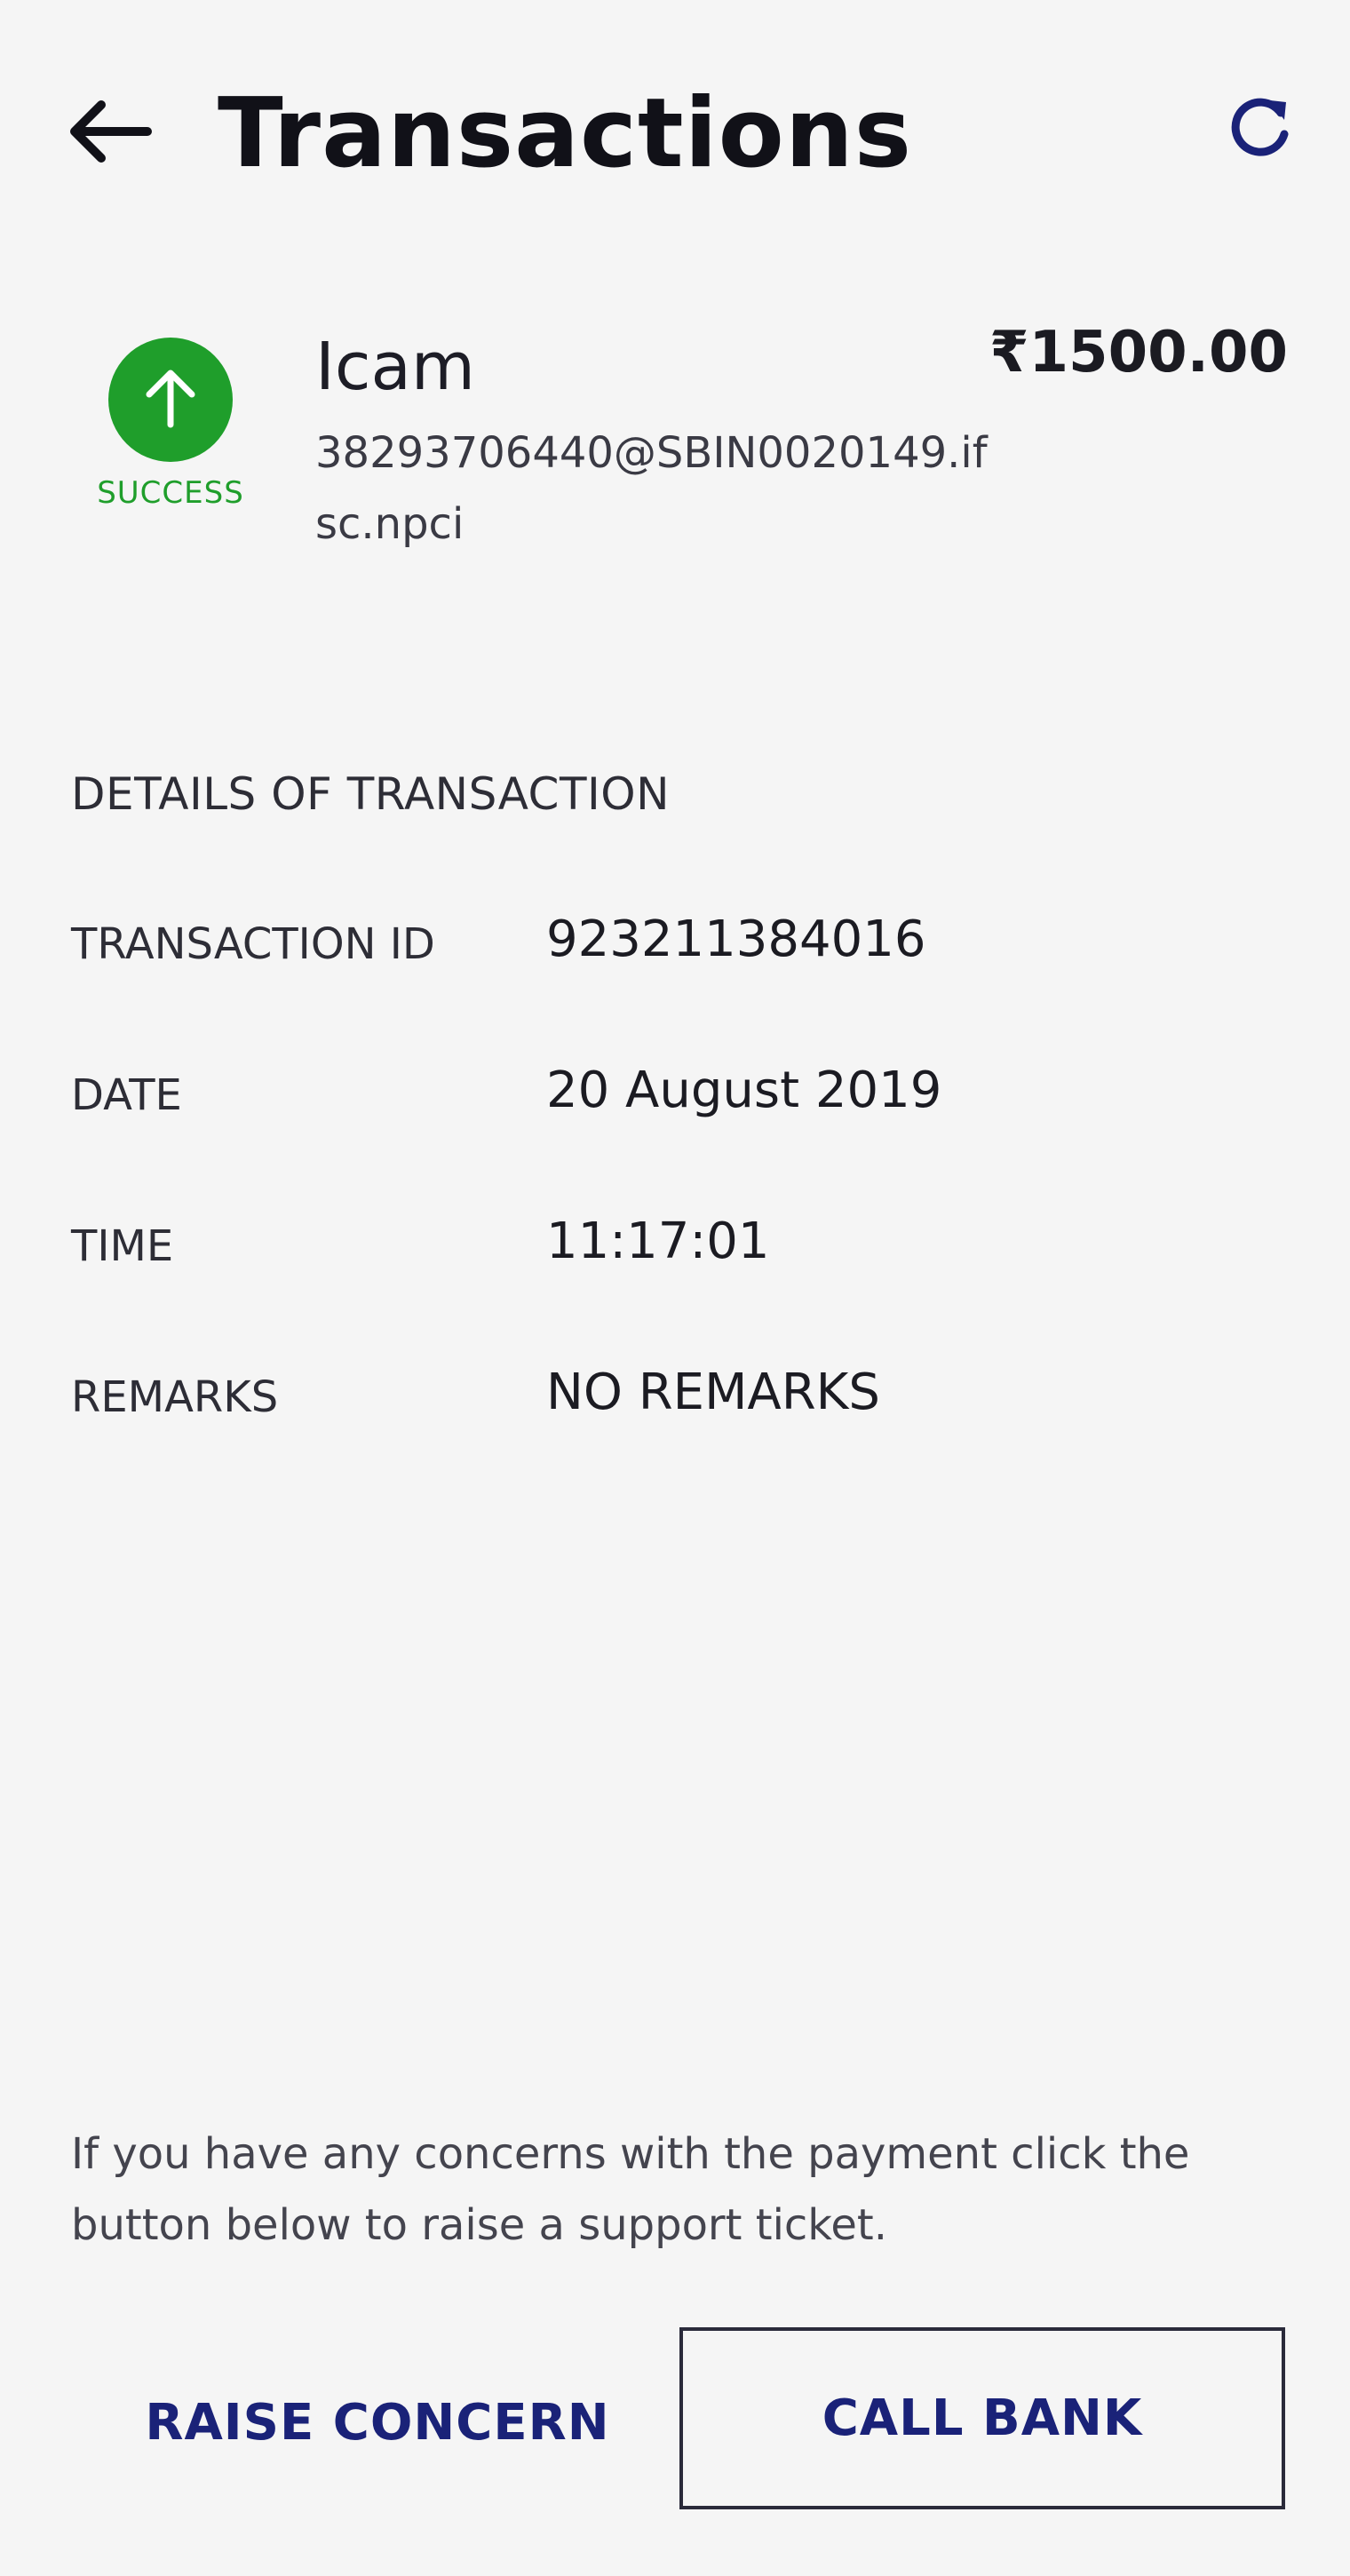 The image size is (1350, 2576). I want to click on status-success-badge, so click(170, 400).